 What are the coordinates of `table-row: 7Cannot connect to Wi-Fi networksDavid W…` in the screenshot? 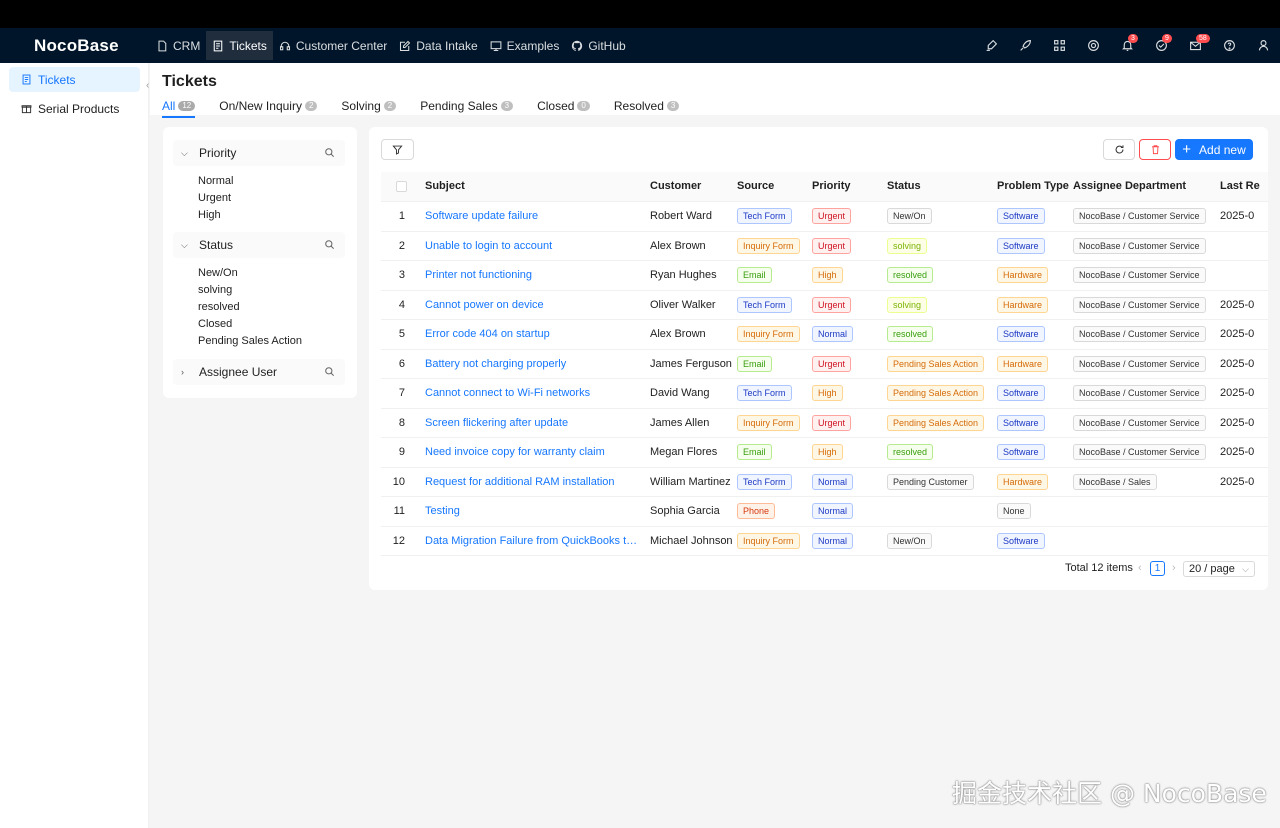 It's located at (824, 394).